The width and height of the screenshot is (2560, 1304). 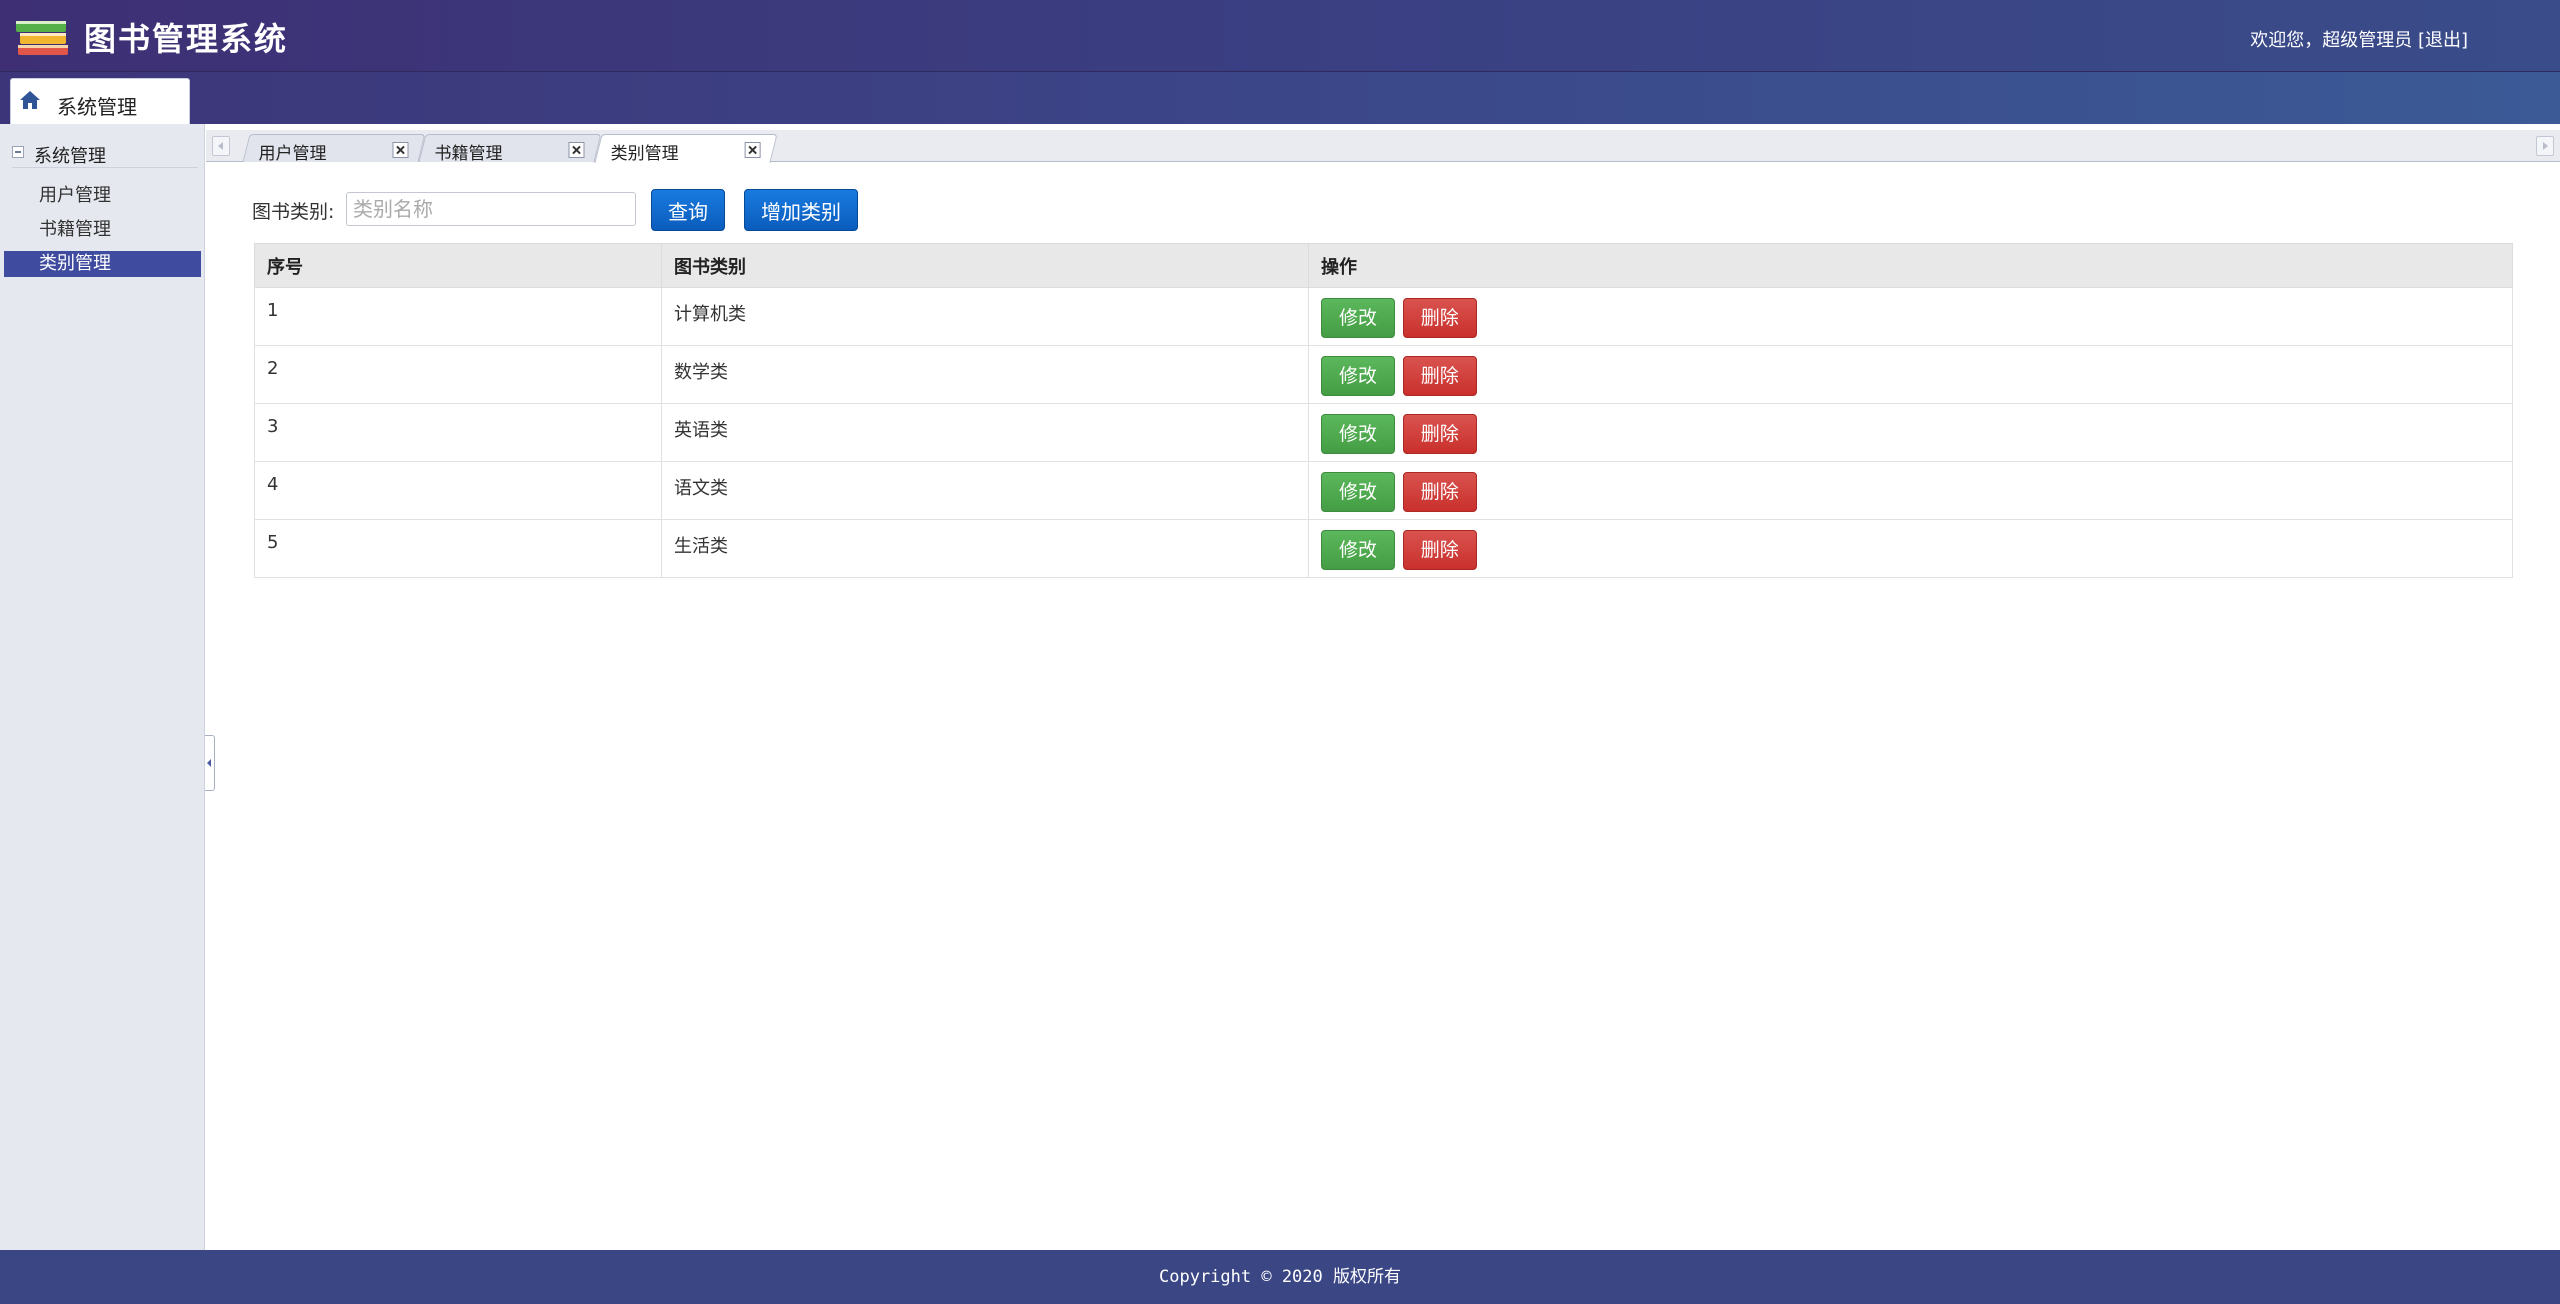 What do you see at coordinates (688, 210) in the screenshot?
I see `query-button: 查询` at bounding box center [688, 210].